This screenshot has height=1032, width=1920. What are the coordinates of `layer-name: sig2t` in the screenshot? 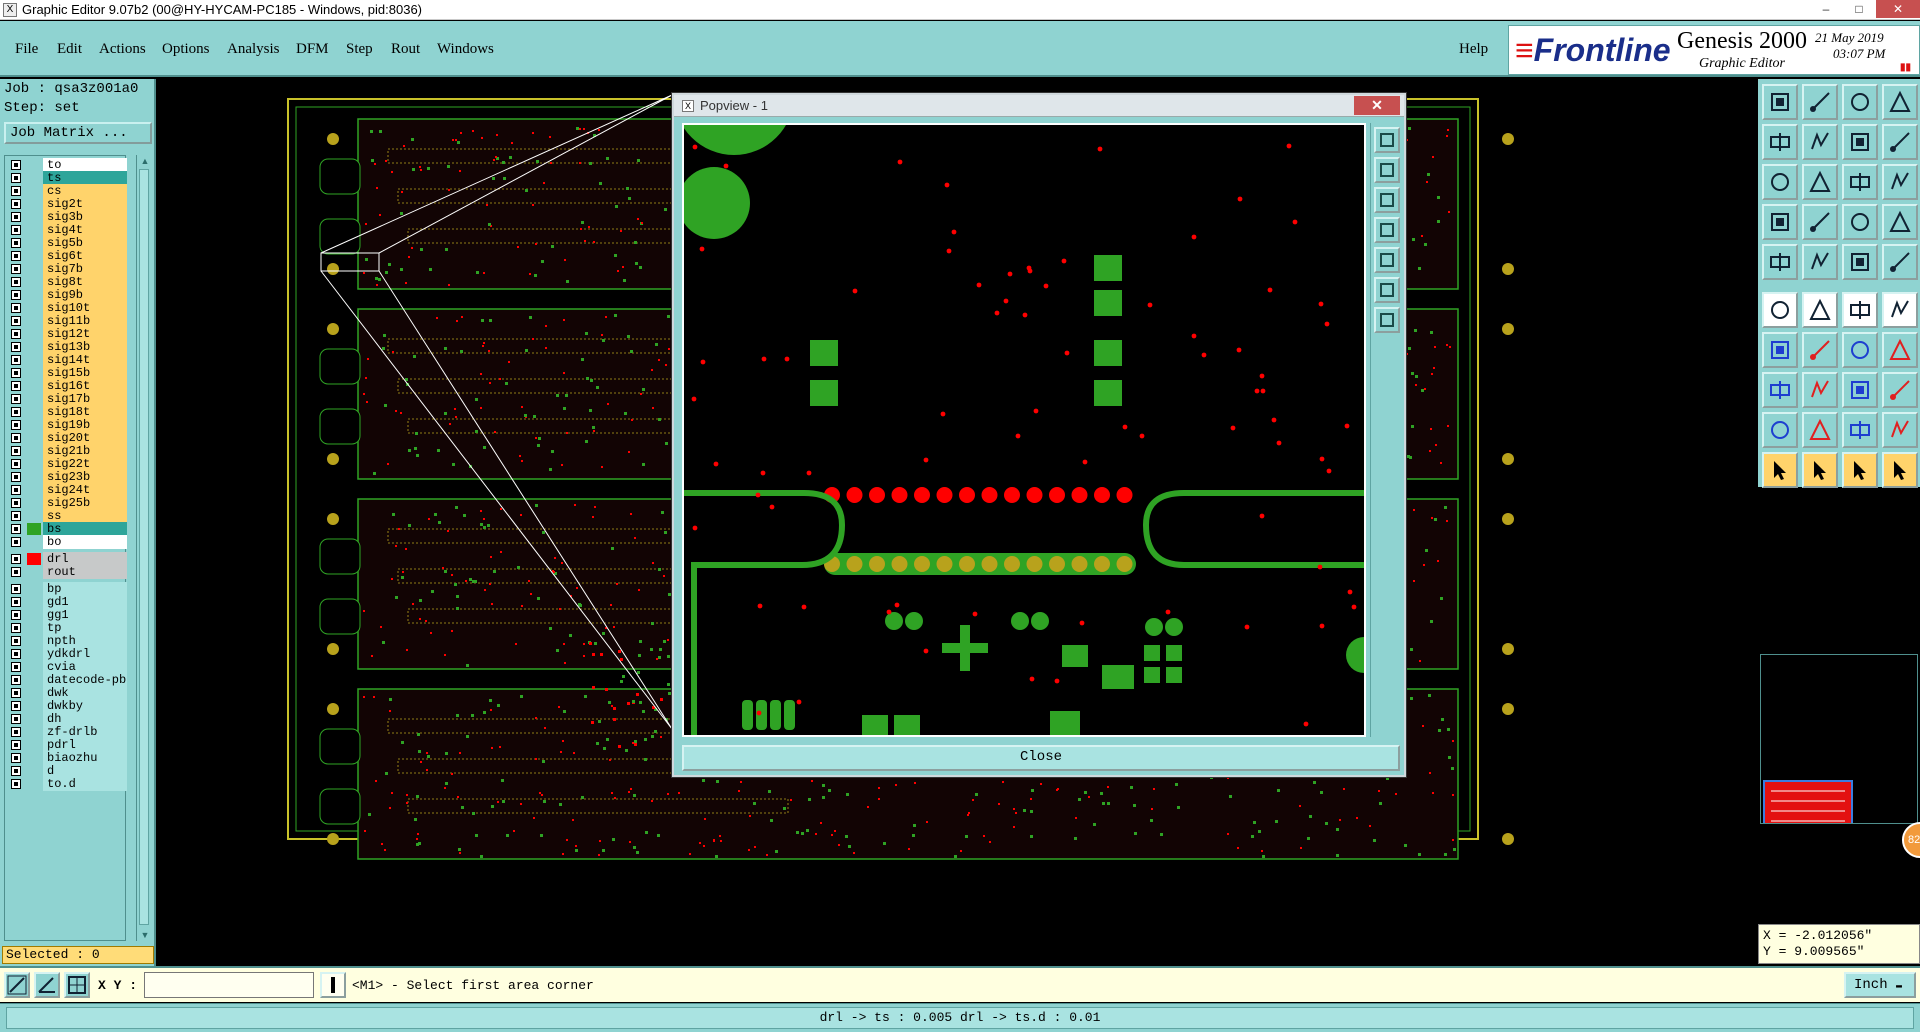 It's located at (85, 204).